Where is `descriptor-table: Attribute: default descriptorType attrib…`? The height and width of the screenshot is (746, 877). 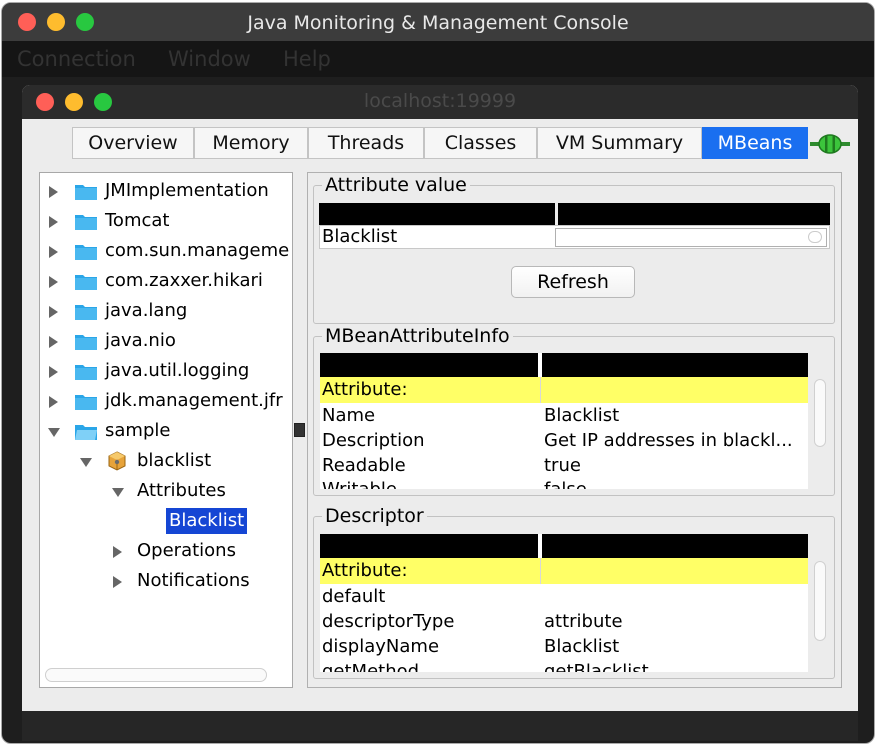
descriptor-table: Attribute: default descriptorType attrib… is located at coordinates (564, 603).